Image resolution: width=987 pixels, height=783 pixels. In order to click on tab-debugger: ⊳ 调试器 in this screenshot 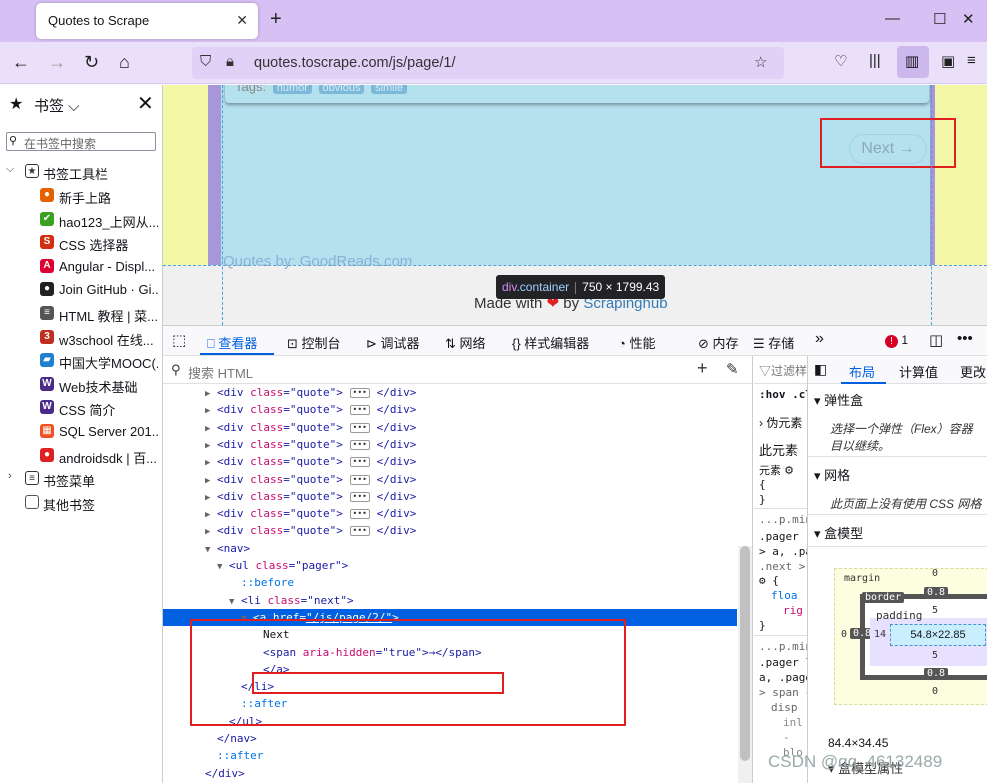, I will do `click(393, 342)`.